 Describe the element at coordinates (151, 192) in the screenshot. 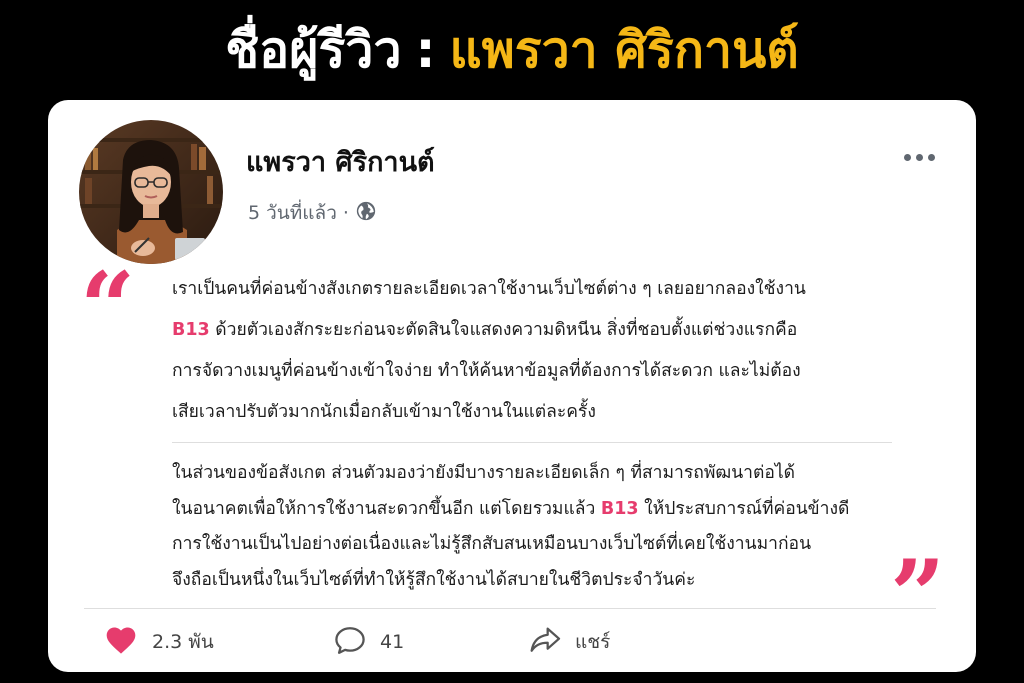

I see `avatar` at that location.